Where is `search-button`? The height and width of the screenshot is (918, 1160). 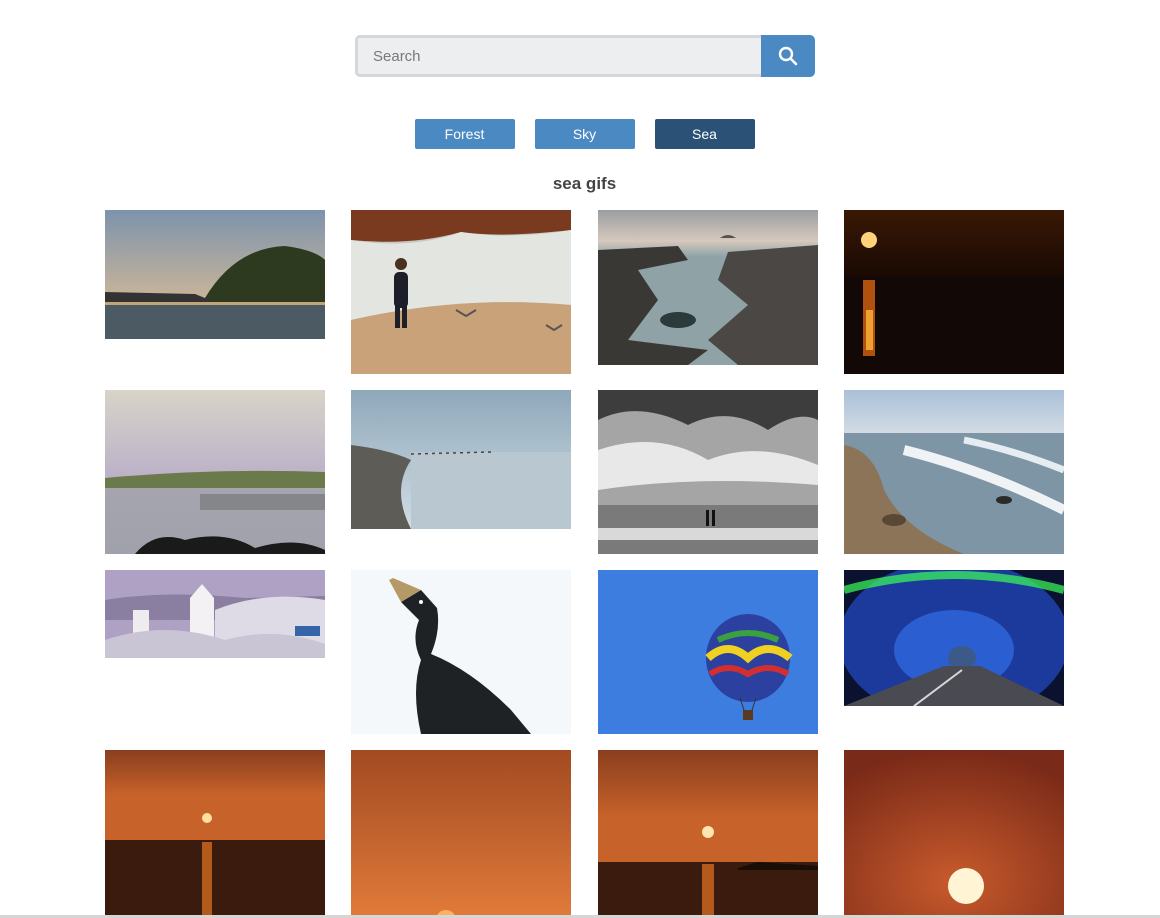
search-button is located at coordinates (788, 56).